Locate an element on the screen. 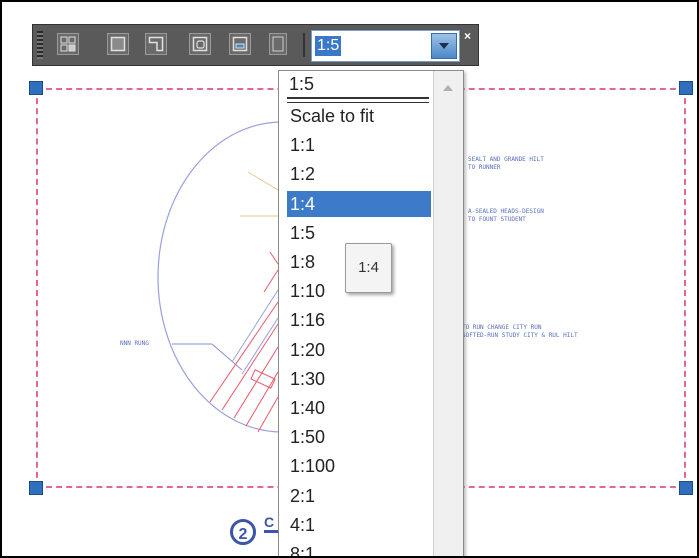 This screenshot has height=558, width=699. viewport-grip-bottom-left is located at coordinates (36, 488).